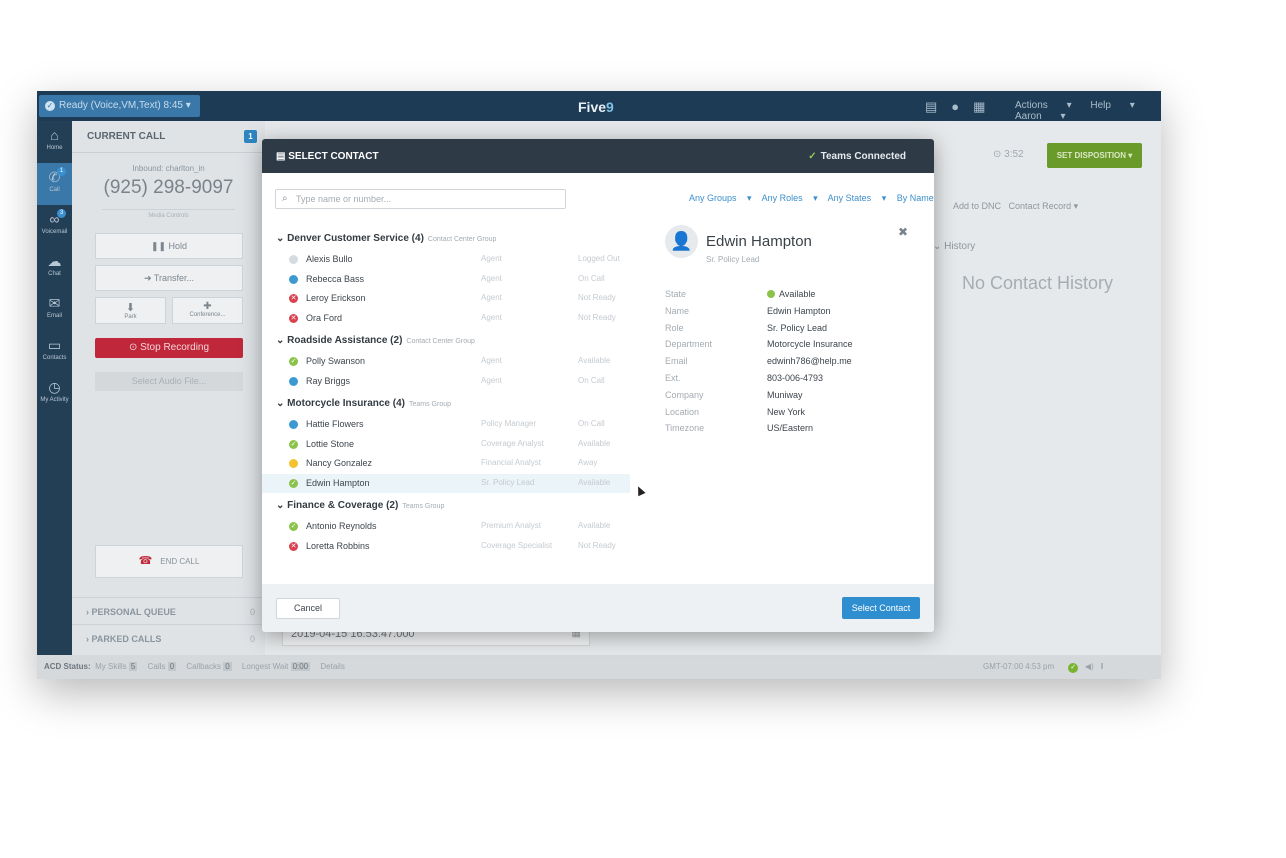  I want to click on nav-voicemail: ∞ Voicemail 3, so click(54, 226).